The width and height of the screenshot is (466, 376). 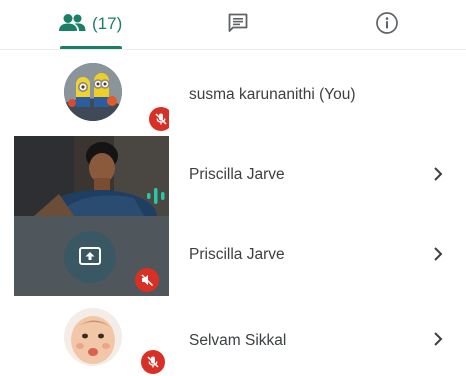 What do you see at coordinates (233, 49) in the screenshot?
I see `tab-divider` at bounding box center [233, 49].